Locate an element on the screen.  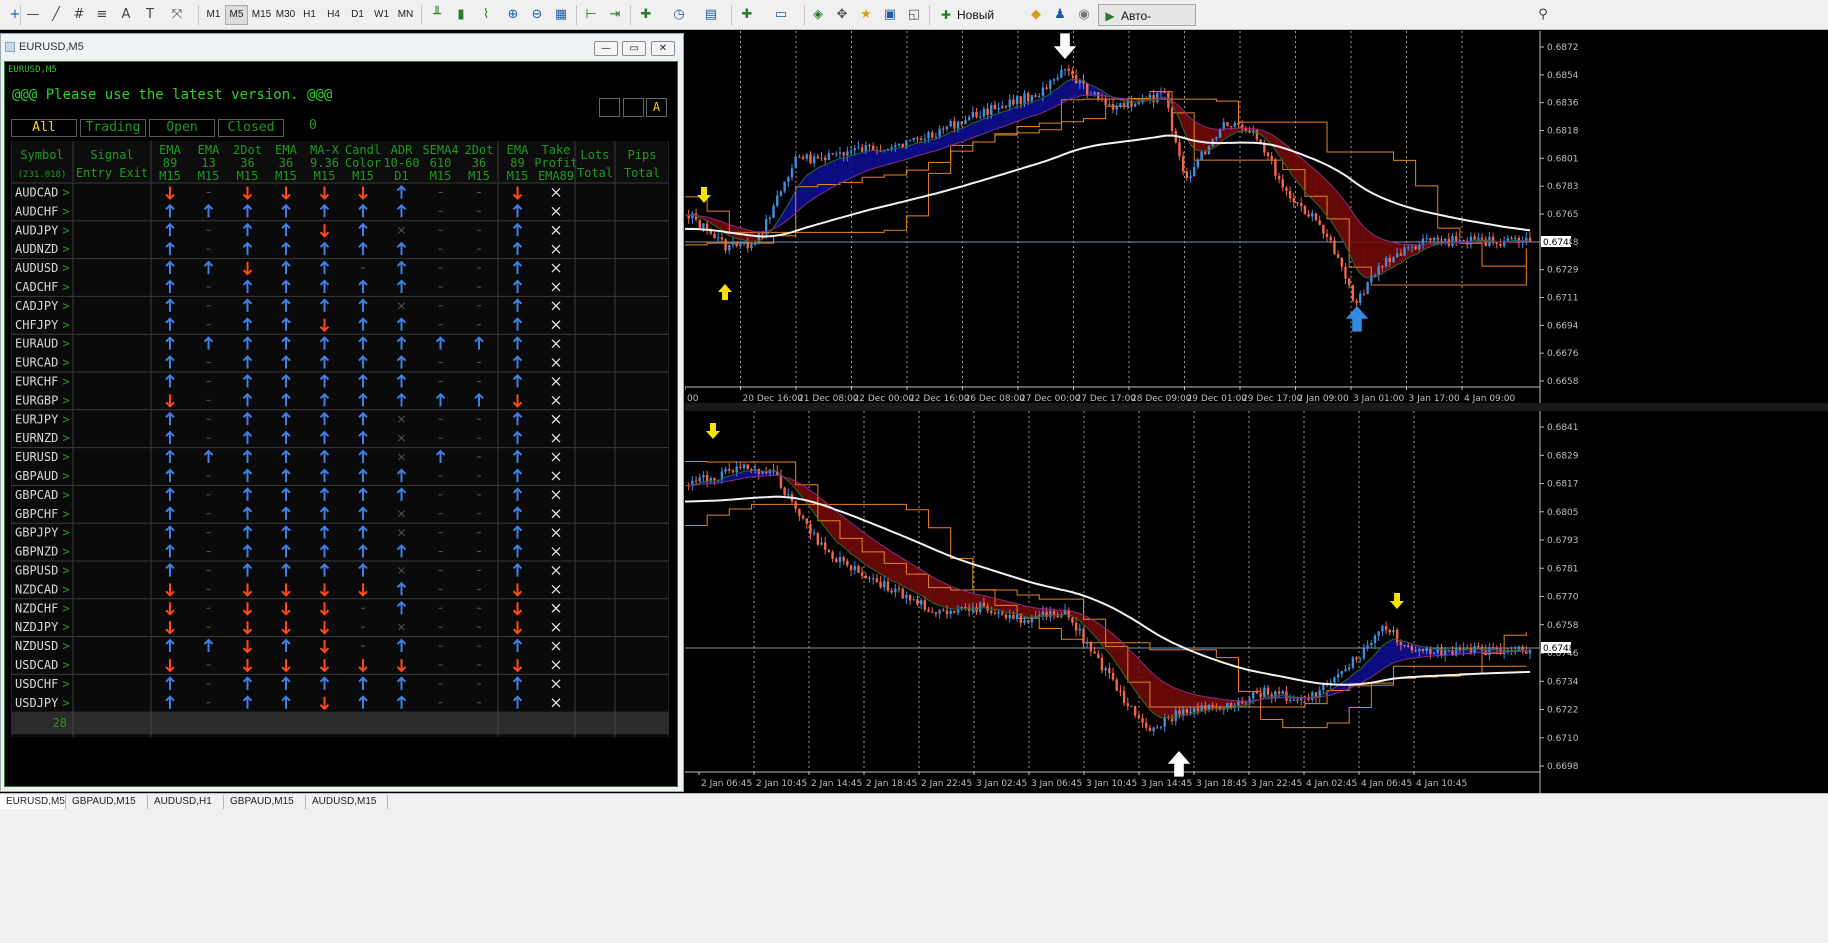
timeframe-m5: M5 is located at coordinates (236, 15).